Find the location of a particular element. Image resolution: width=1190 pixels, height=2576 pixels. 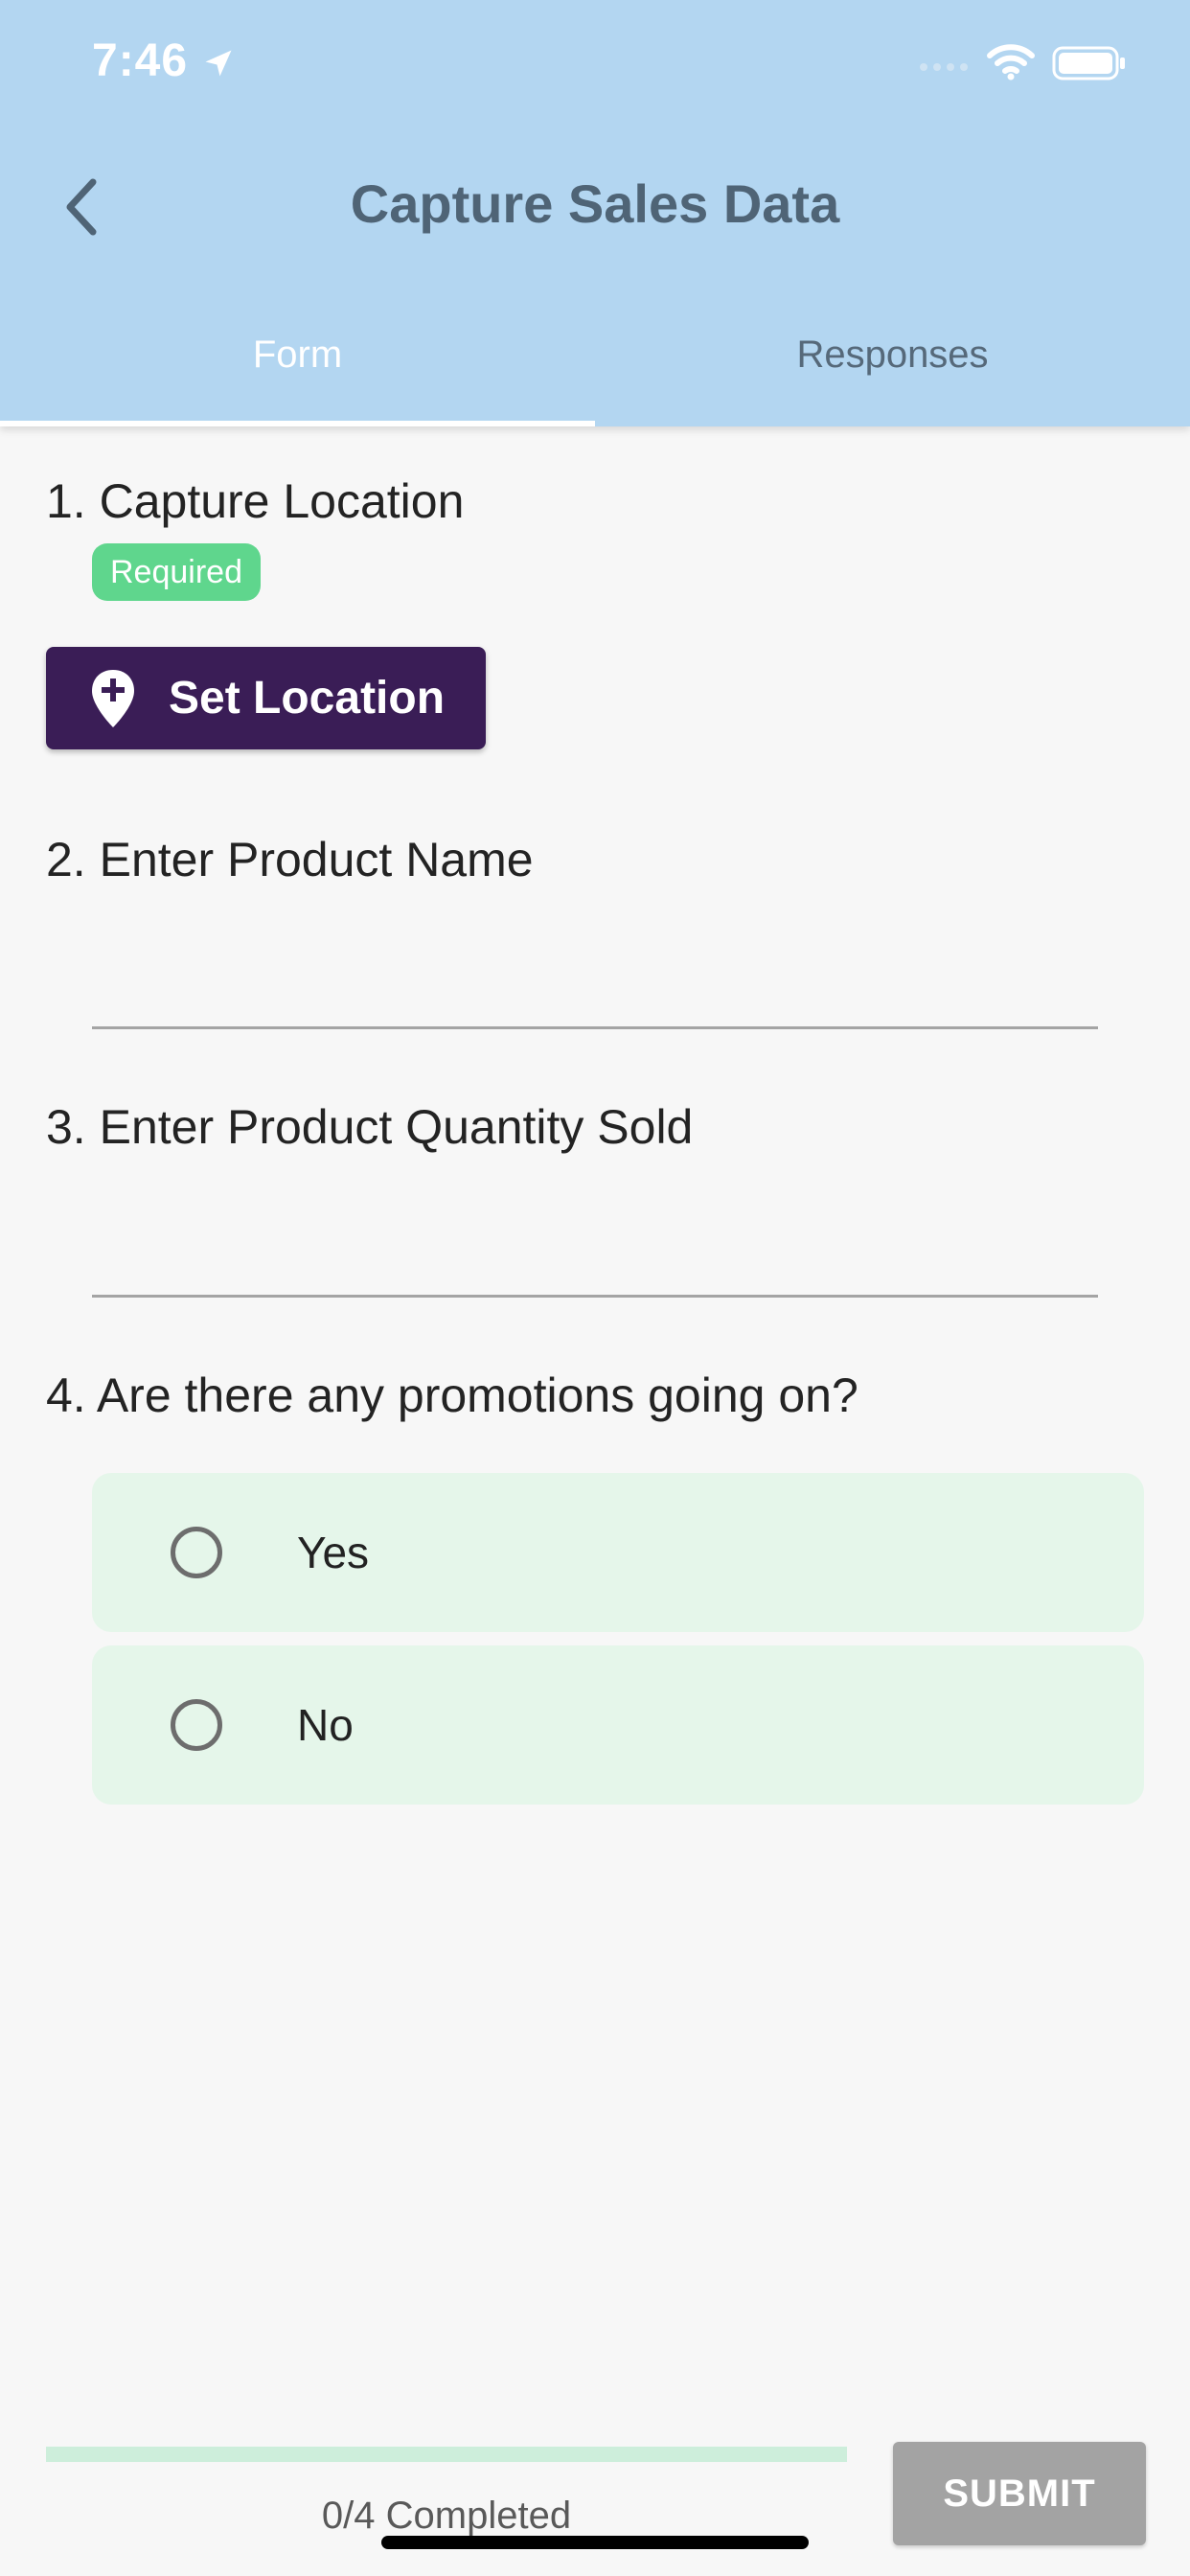

battery-icon is located at coordinates (1089, 63).